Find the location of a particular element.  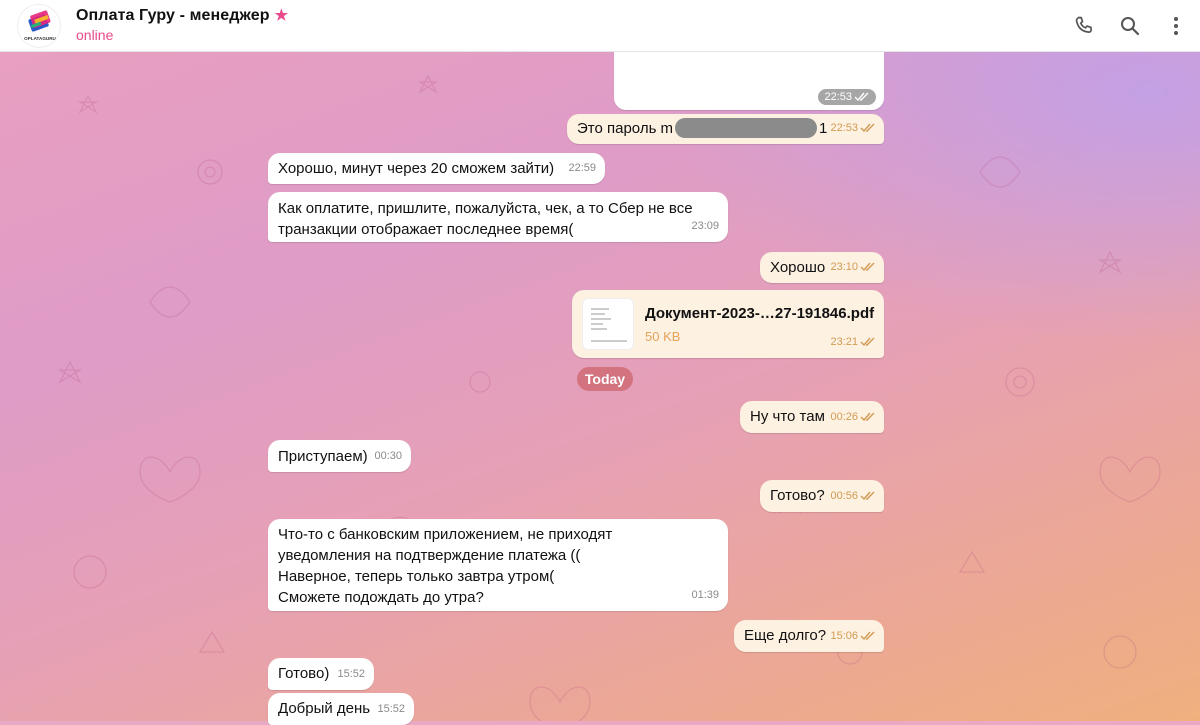

outgoing-message: Хорошо 23:10 is located at coordinates (822, 267).